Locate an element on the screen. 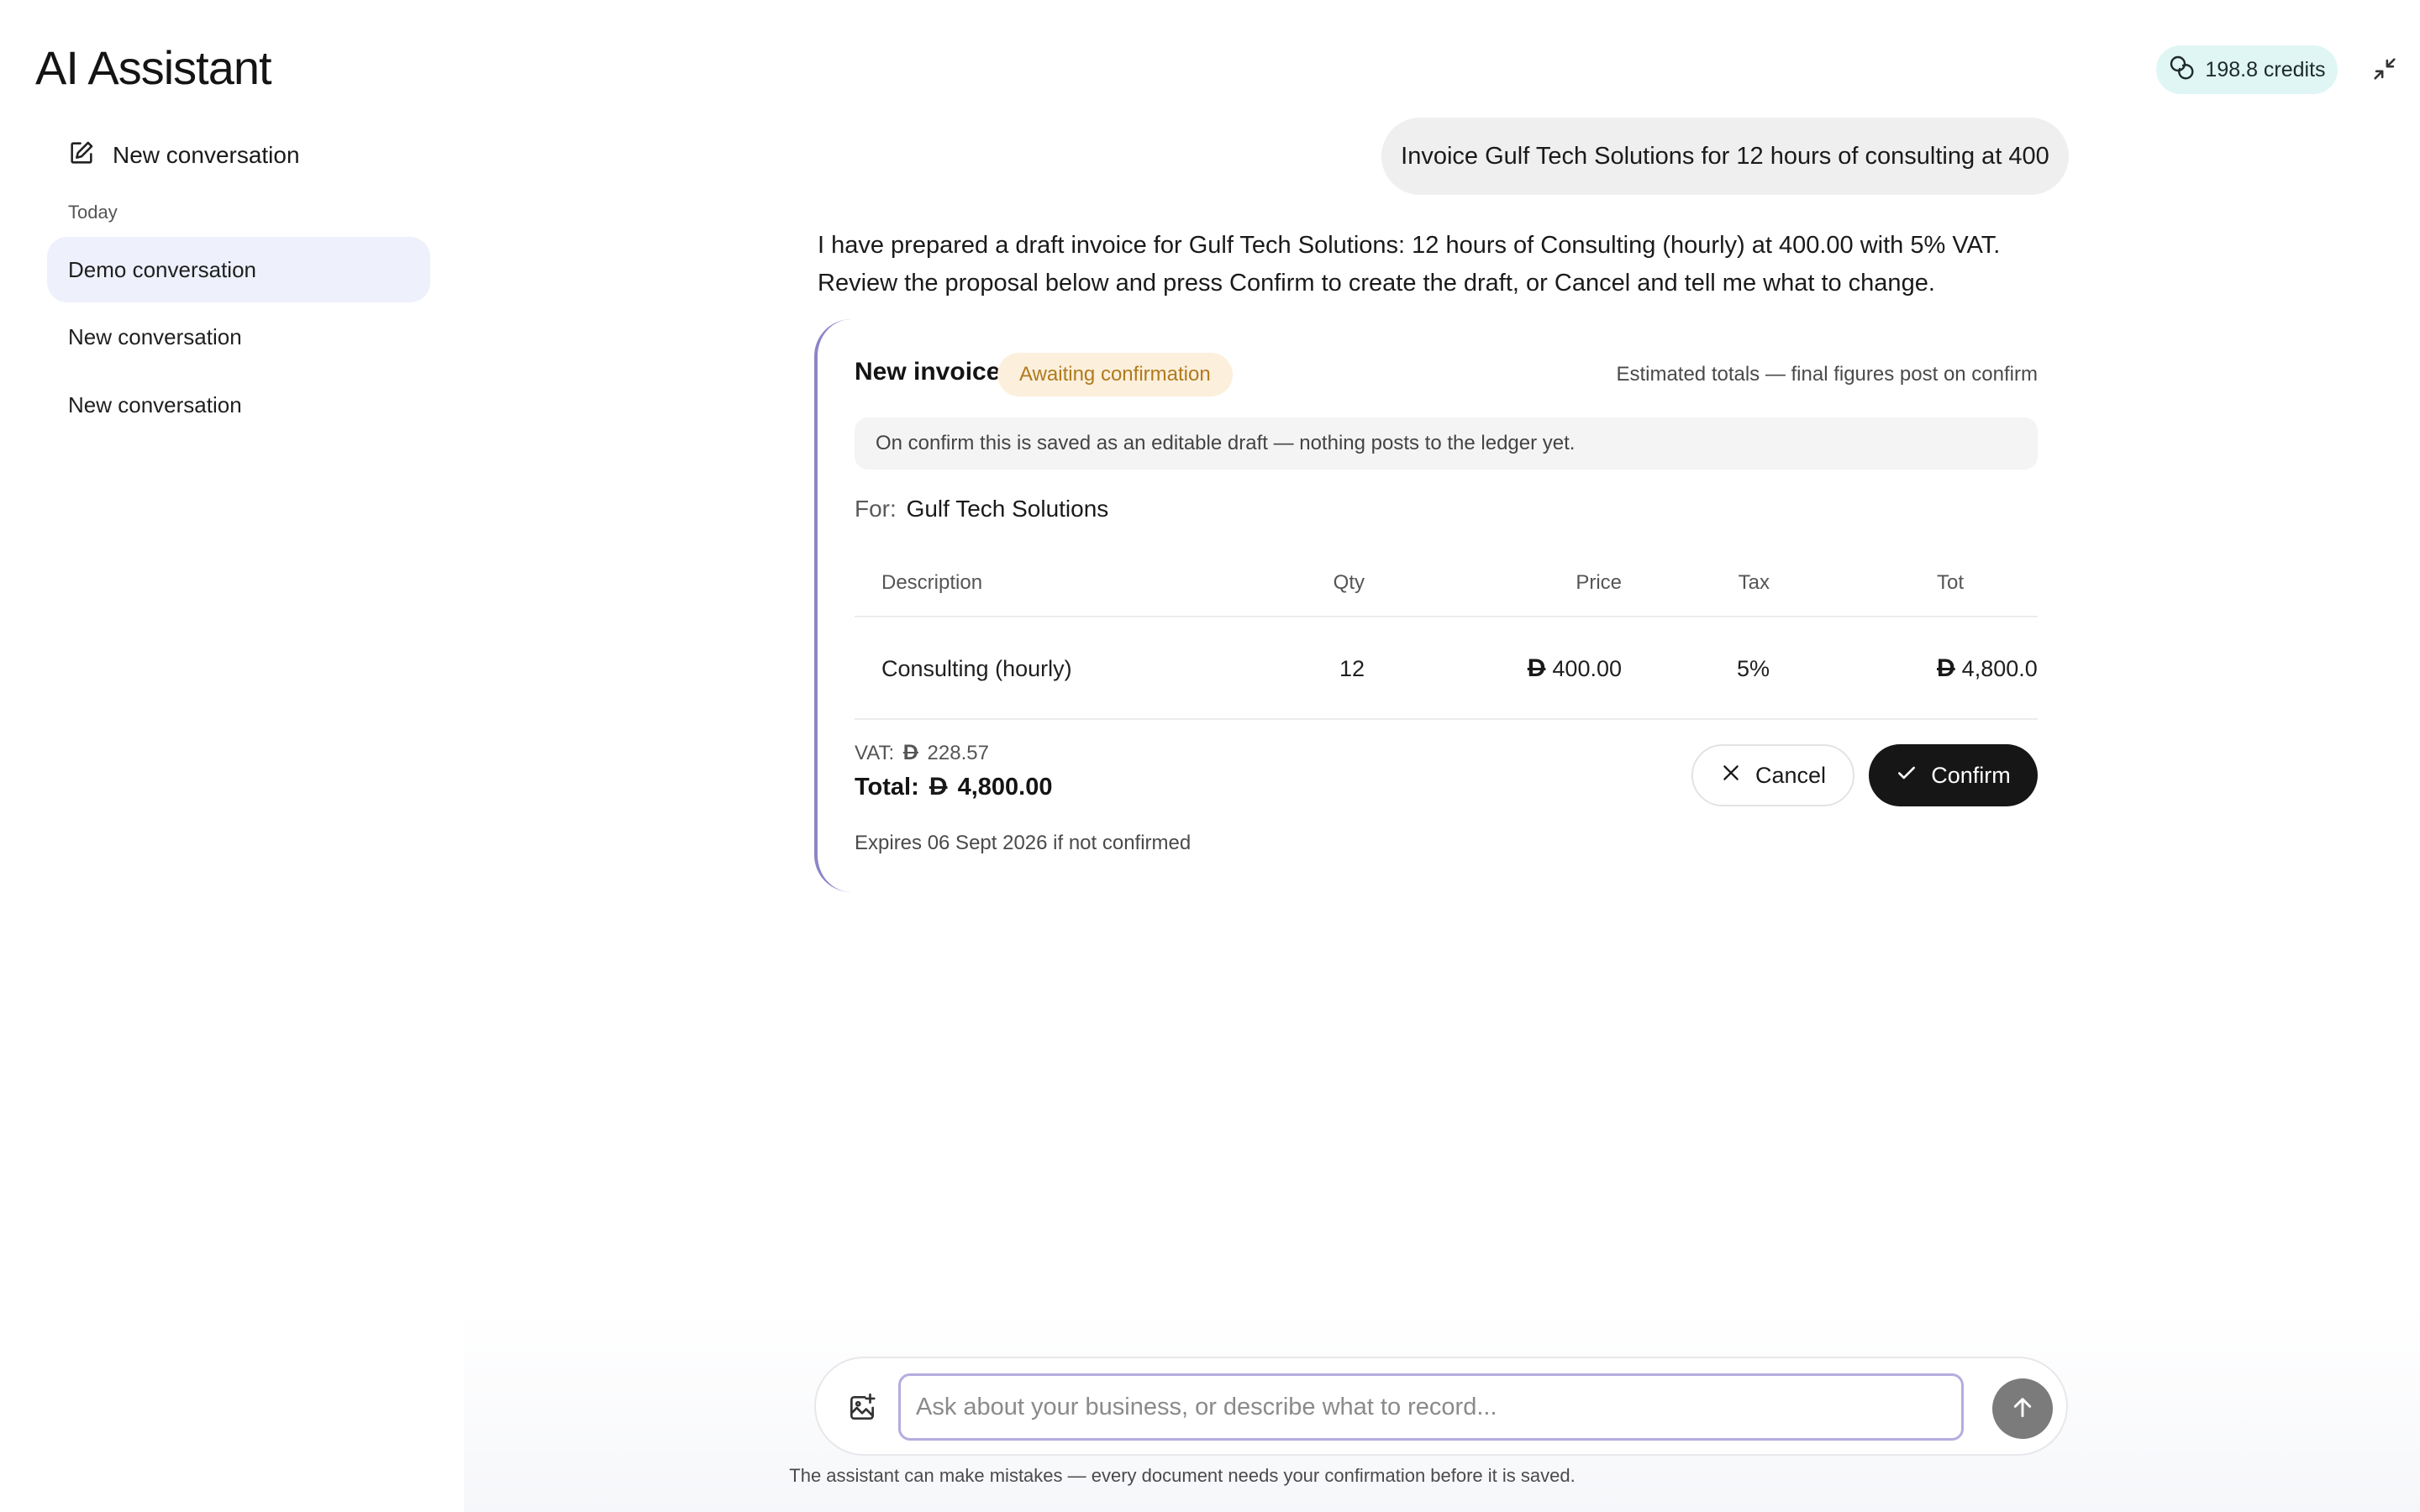 Image resolution: width=2420 pixels, height=1512 pixels. sidebar-item-demo-conversation: Demo conversation is located at coordinates (239, 269).